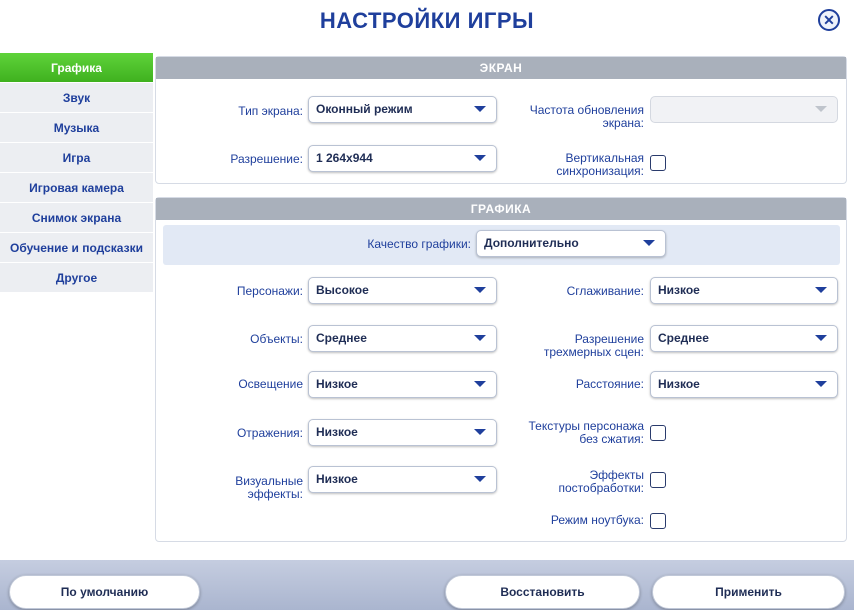 The image size is (854, 610). What do you see at coordinates (402, 158) in the screenshot?
I see `resolution-dropdown: 1 264x944` at bounding box center [402, 158].